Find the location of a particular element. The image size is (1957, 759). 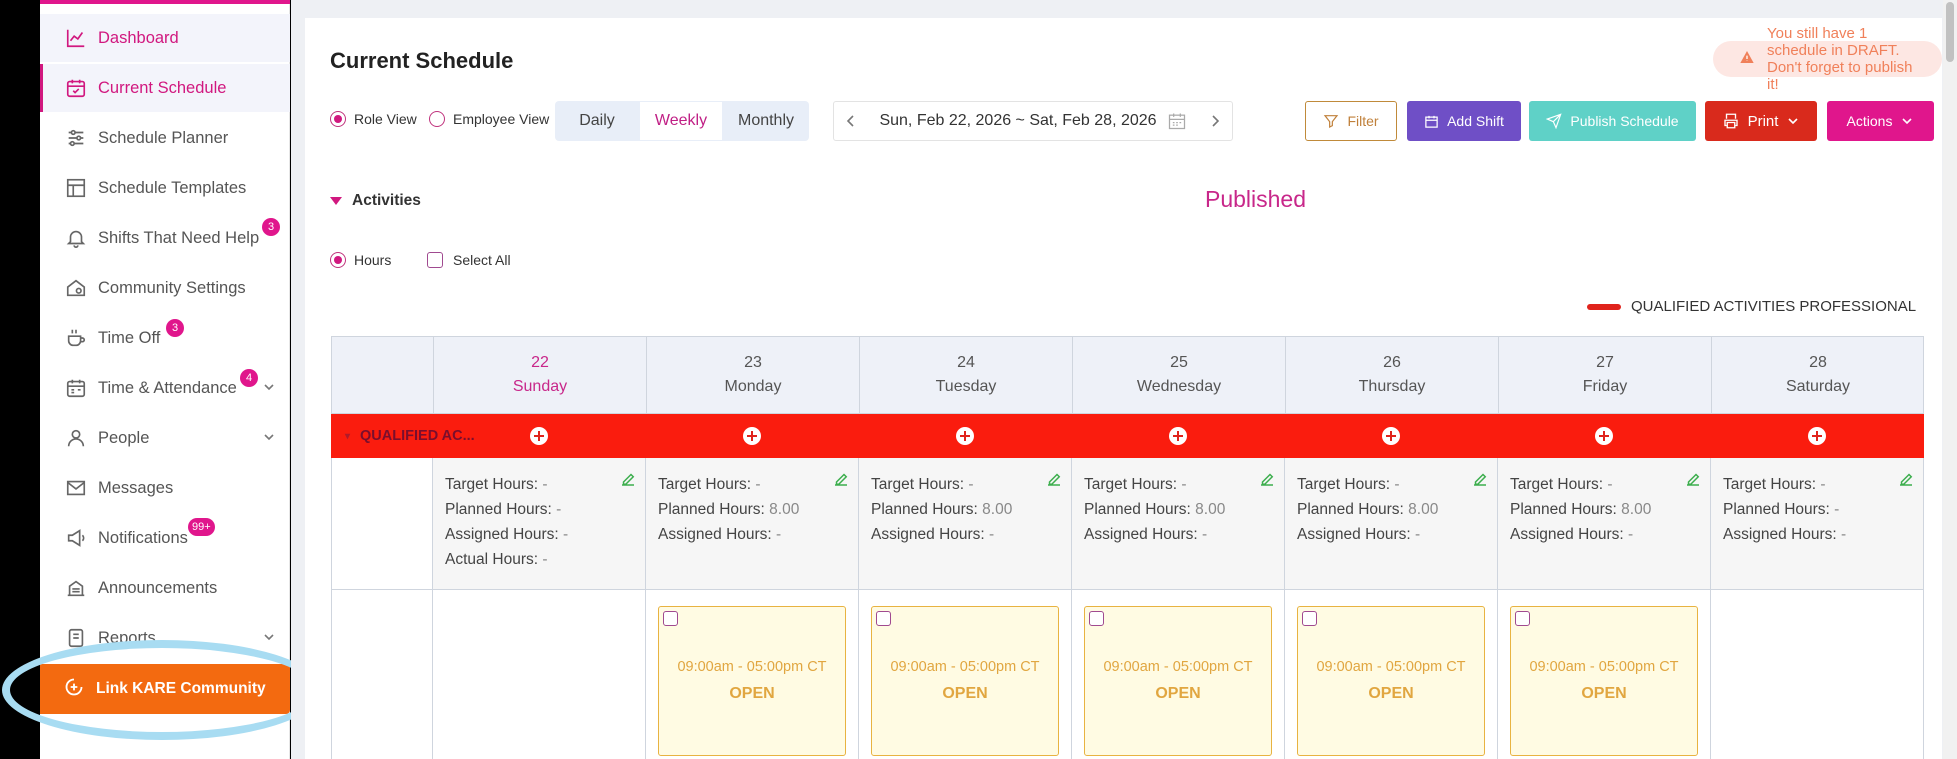

date-range-text: Sun, Feb 22, 2026 ~ Sat, Feb 28, 2026 is located at coordinates (1017, 121).